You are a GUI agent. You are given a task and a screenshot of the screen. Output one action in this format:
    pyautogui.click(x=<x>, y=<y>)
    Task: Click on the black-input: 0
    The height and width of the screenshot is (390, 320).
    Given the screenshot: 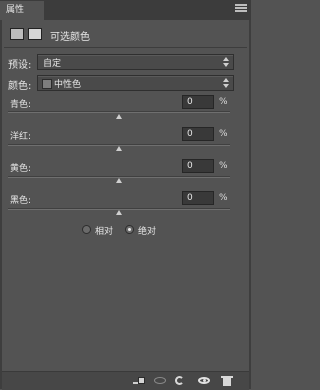 What is the action you would take?
    pyautogui.click(x=198, y=198)
    